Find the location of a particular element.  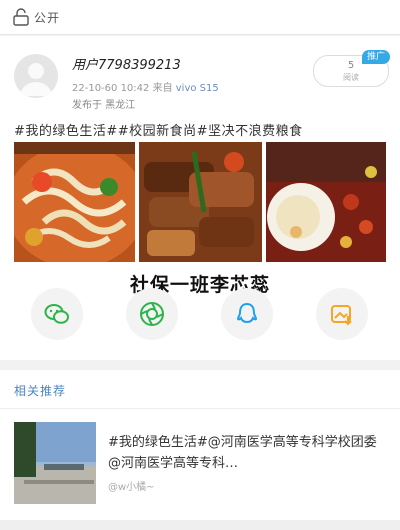

share-wechat-button is located at coordinates (57, 314).